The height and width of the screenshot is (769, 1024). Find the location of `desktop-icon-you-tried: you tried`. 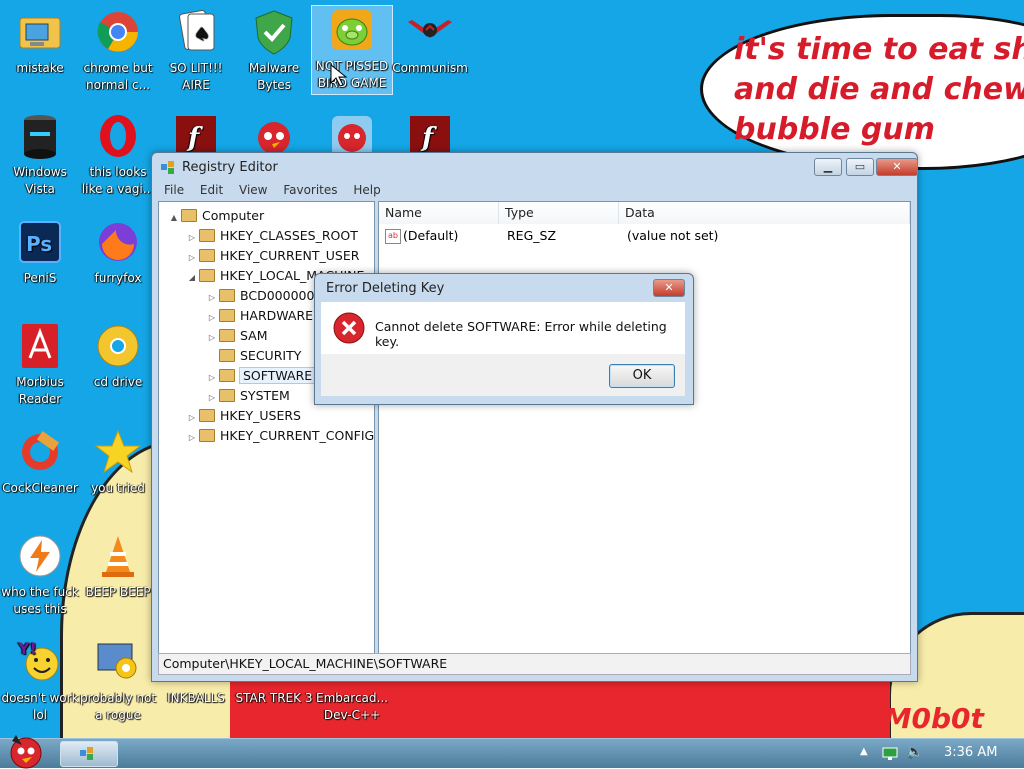

desktop-icon-you-tried: you tried is located at coordinates (118, 462).